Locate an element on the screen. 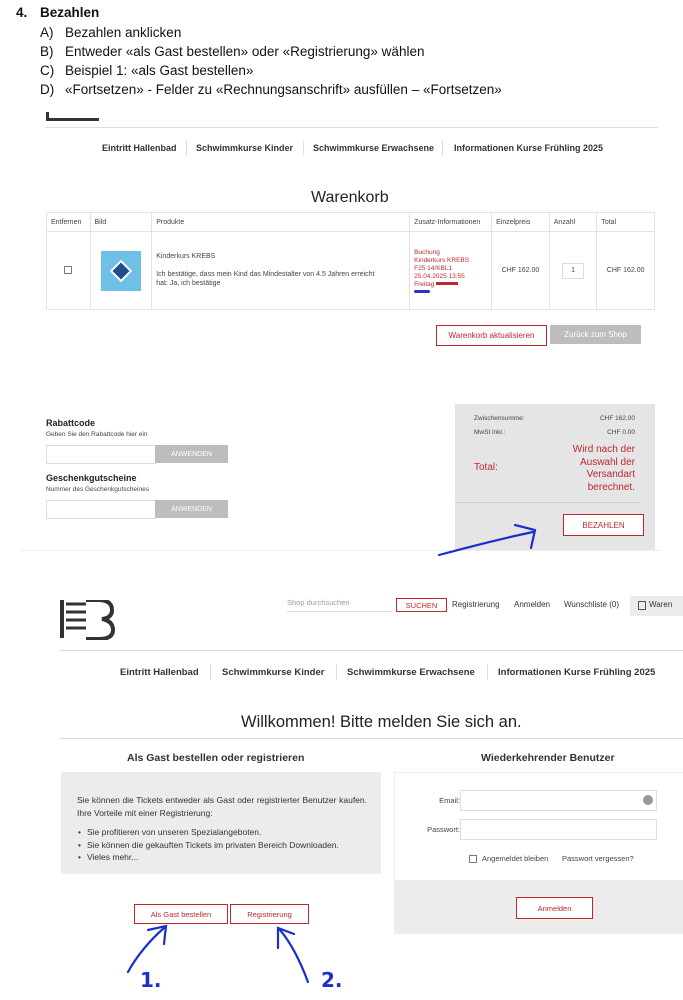 The image size is (683, 1000). apply-discount-button: ANWENDEN is located at coordinates (191, 454).